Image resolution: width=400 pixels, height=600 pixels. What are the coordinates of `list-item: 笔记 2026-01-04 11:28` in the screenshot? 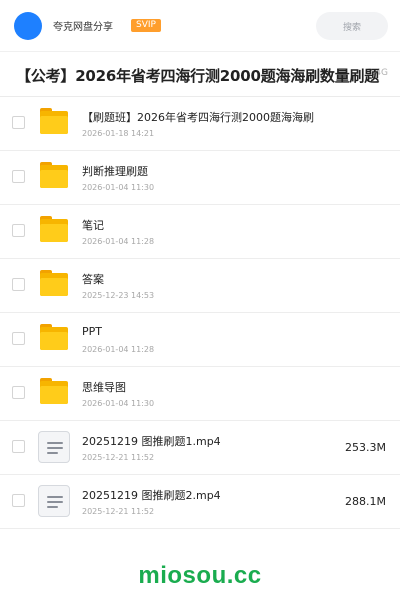 It's located at (200, 232).